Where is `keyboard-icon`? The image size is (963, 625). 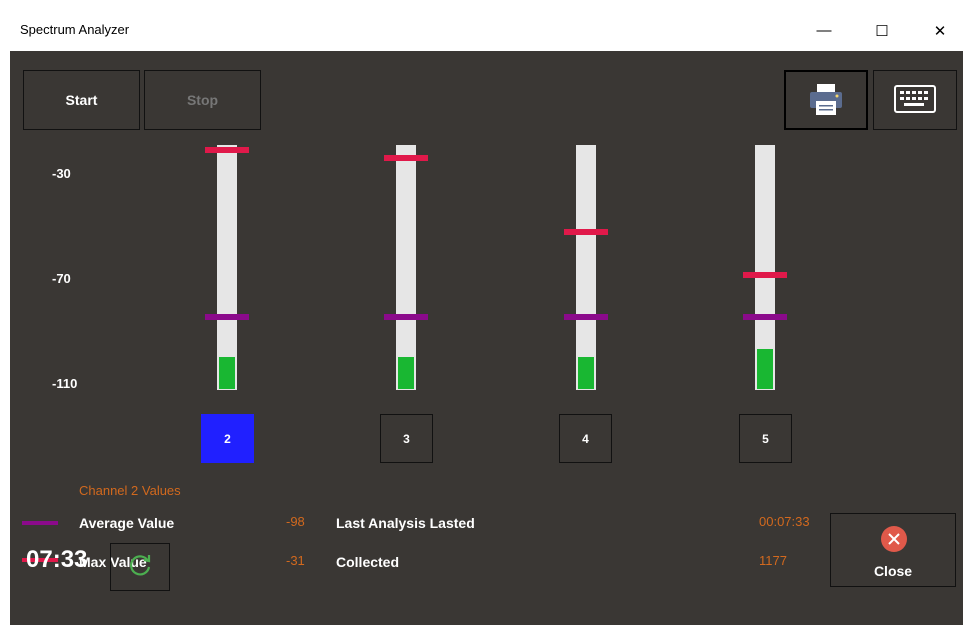 keyboard-icon is located at coordinates (915, 100).